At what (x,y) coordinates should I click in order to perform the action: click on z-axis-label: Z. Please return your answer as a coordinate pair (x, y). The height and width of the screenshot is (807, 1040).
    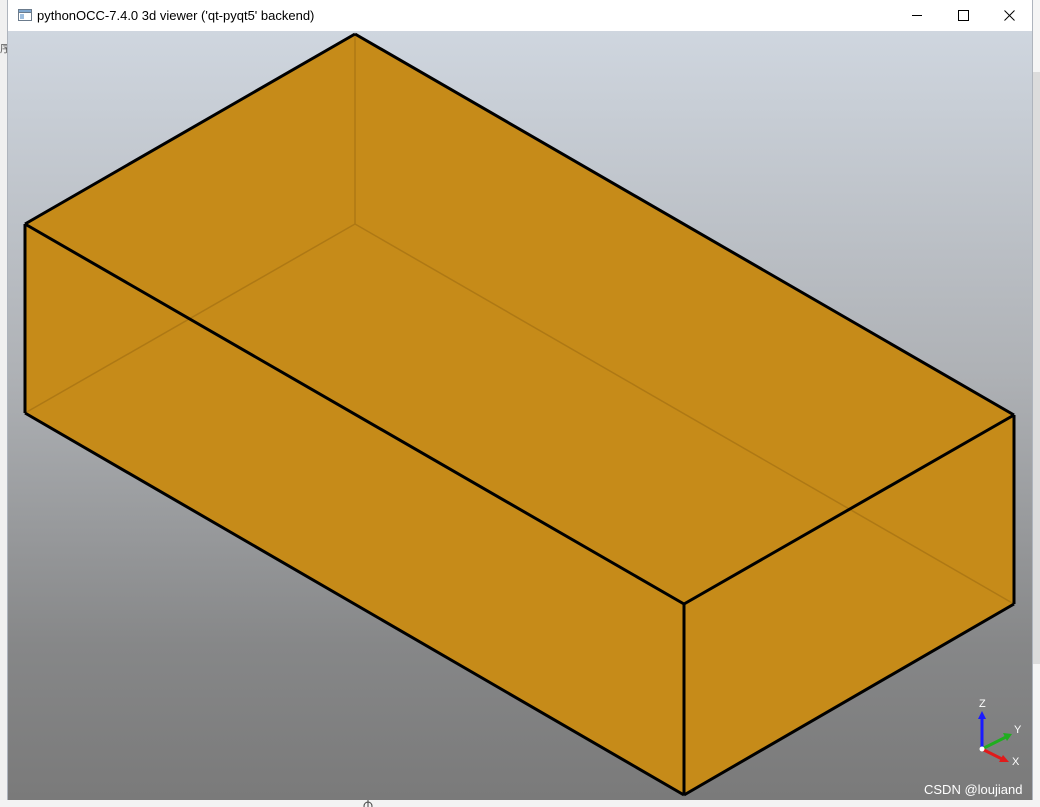
    Looking at the image, I should click on (982, 704).